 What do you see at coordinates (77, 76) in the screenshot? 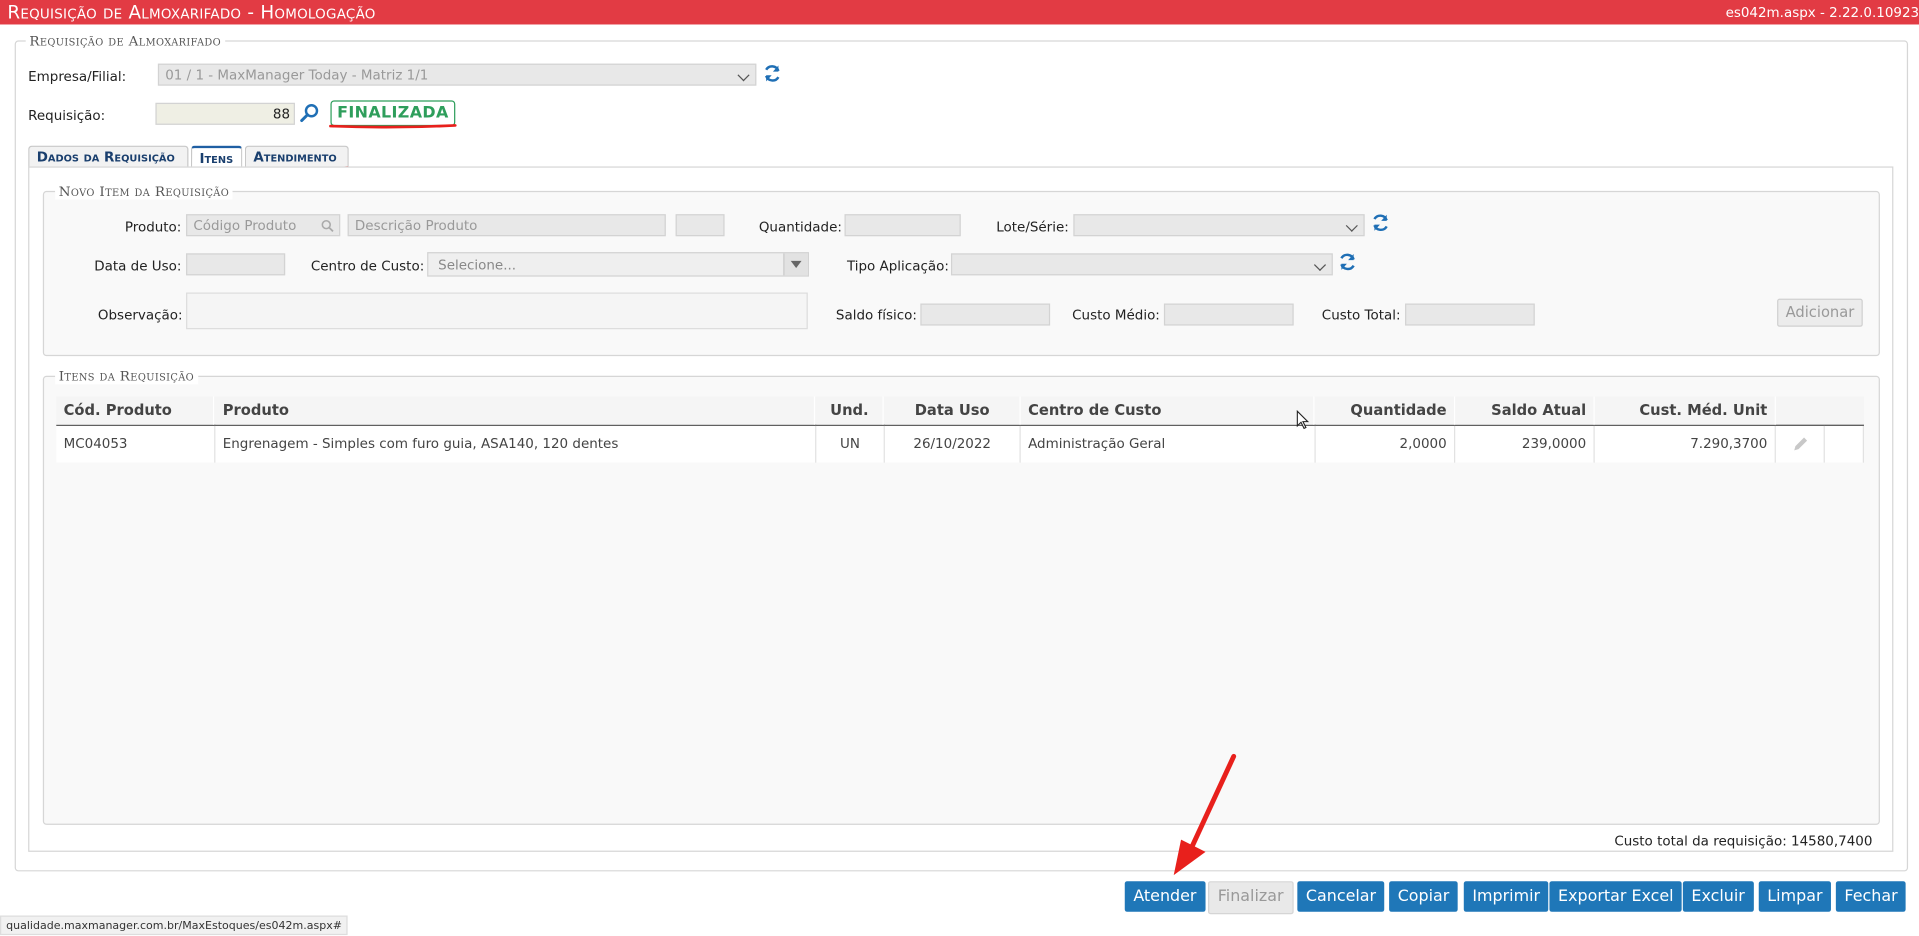
I see `empresa-label: Empresa/Filial:` at bounding box center [77, 76].